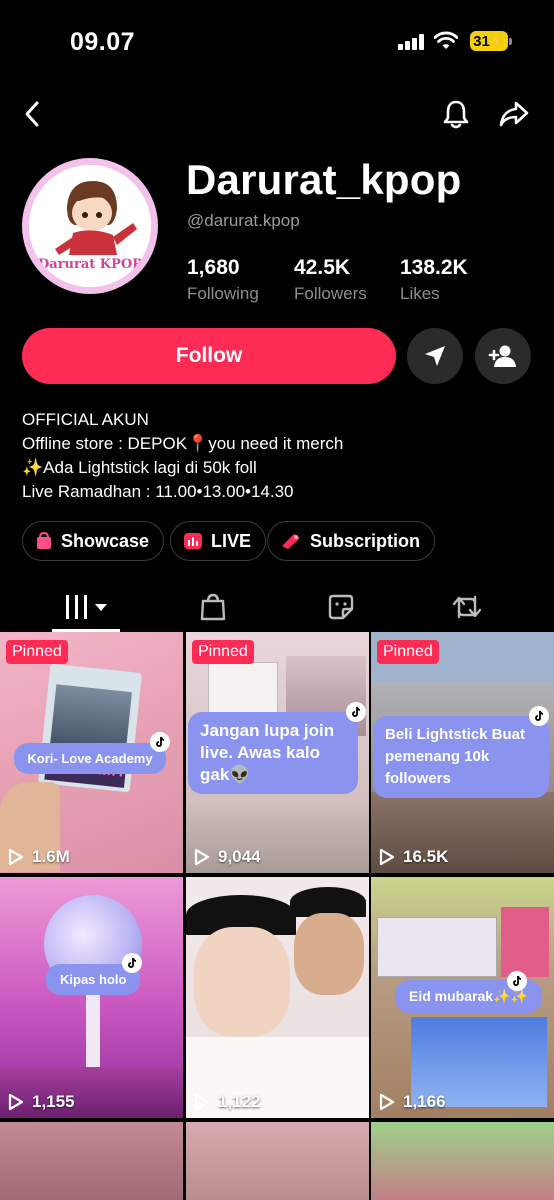 The image size is (554, 1200). I want to click on chevron-left-icon, so click(32, 114).